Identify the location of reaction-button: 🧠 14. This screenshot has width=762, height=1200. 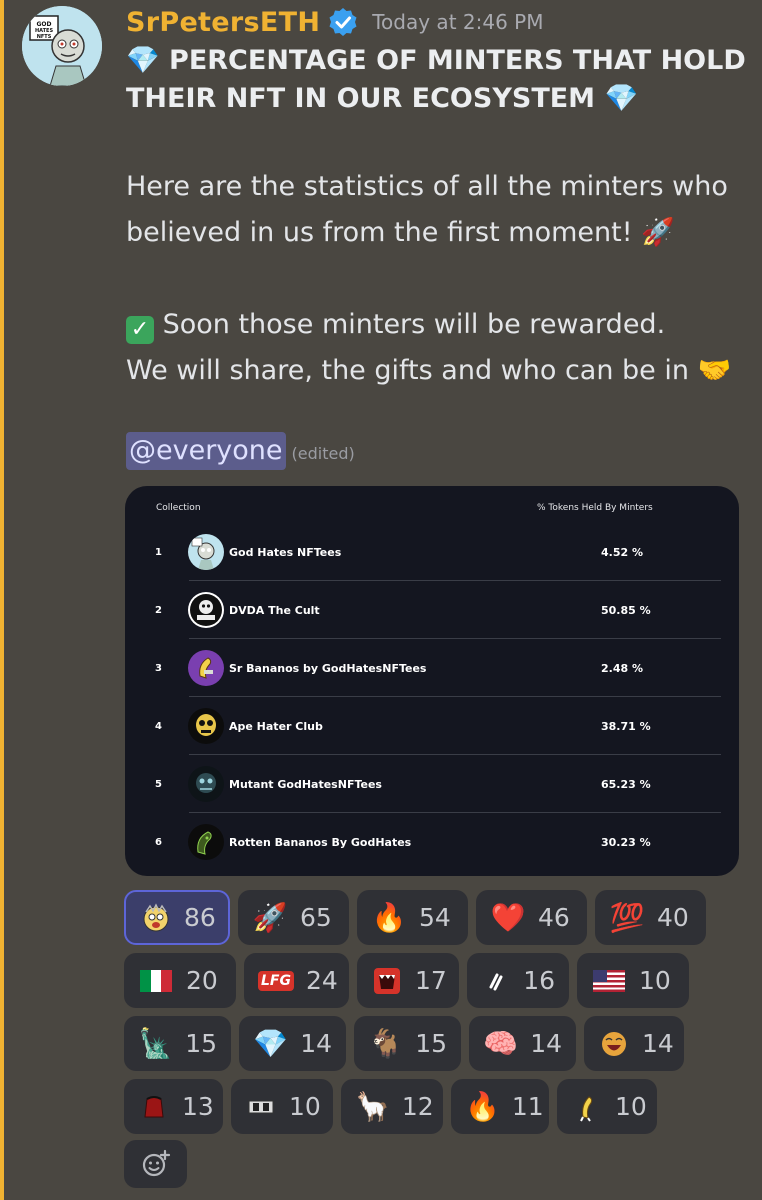
(522, 1043).